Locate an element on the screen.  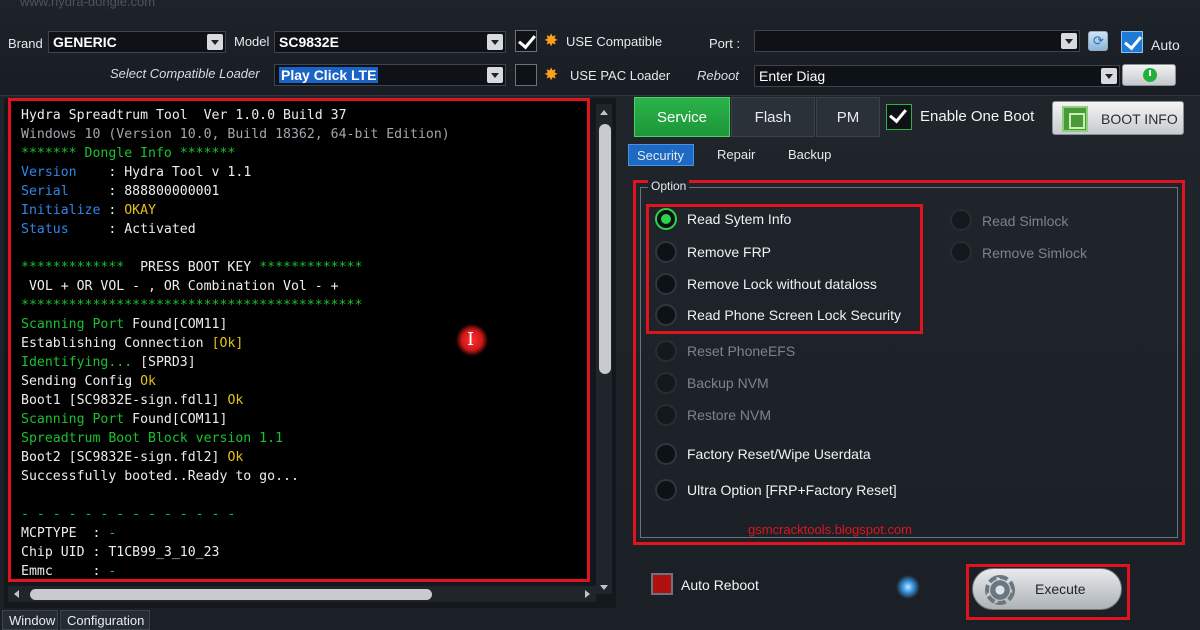
bottom-tabs: Window Configuration is located at coordinates (310, 620).